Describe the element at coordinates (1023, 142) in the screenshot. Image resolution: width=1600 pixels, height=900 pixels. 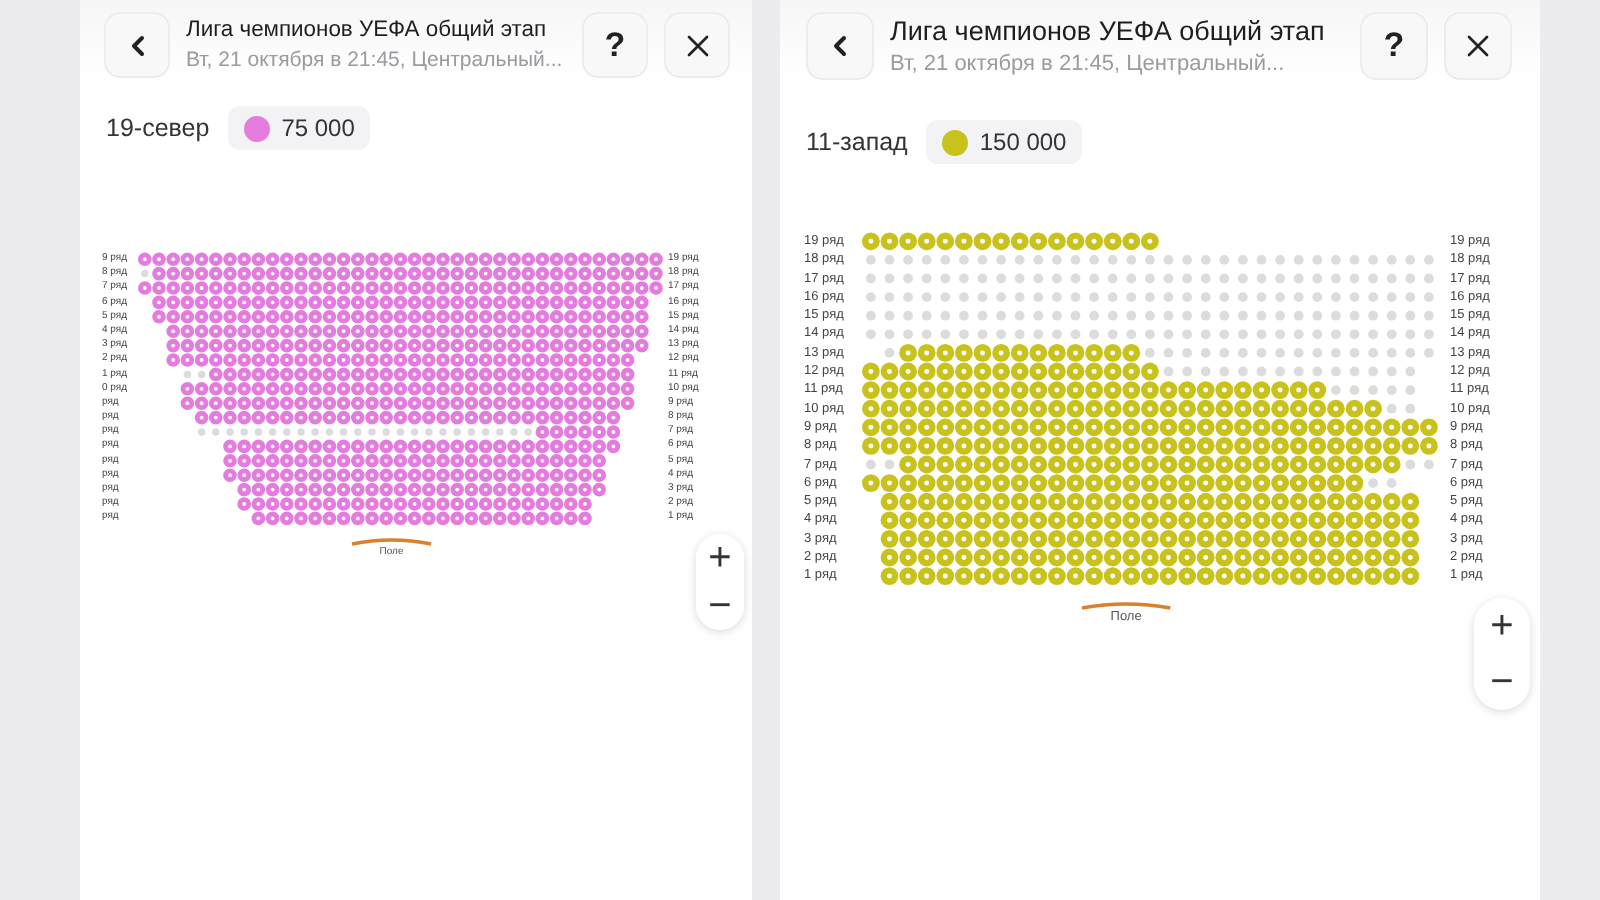
I see `price-text: 150 000` at that location.